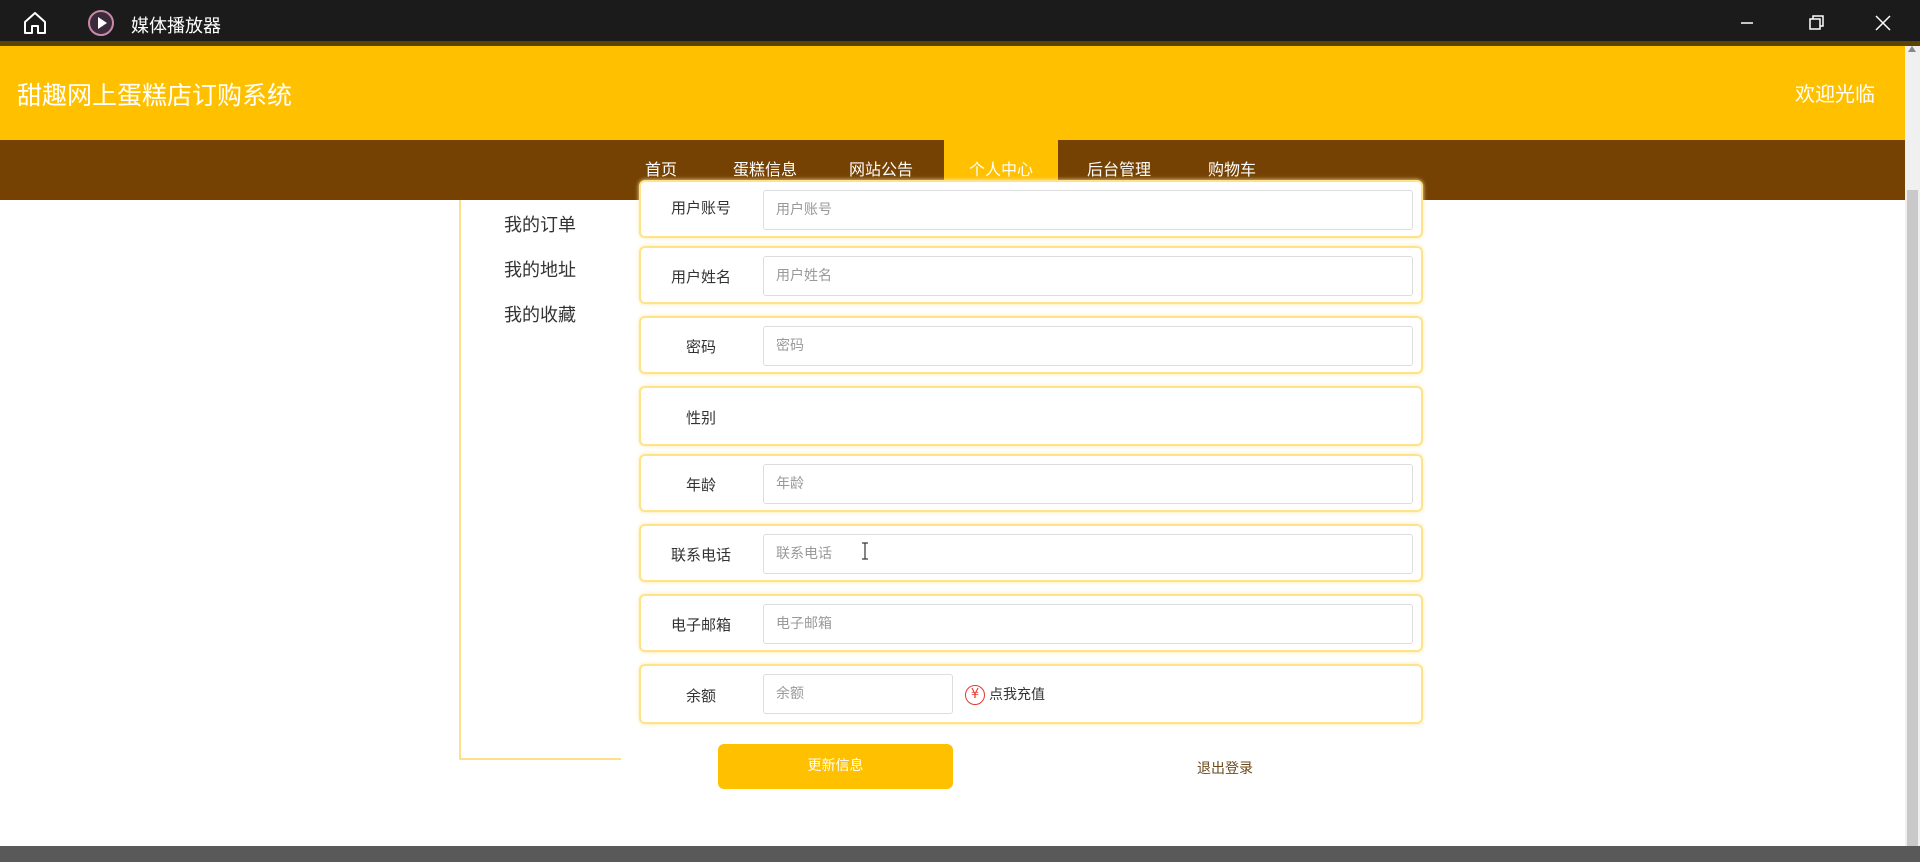 This screenshot has height=862, width=1920. Describe the element at coordinates (700, 418) in the screenshot. I see `gender-label: 性别` at that location.